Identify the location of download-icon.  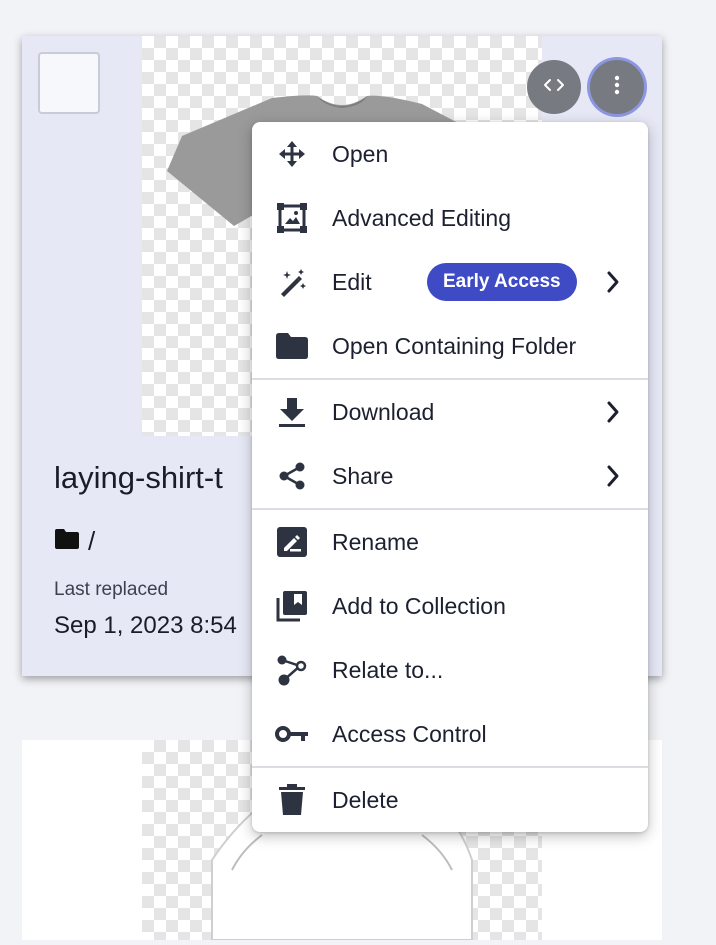
(292, 412).